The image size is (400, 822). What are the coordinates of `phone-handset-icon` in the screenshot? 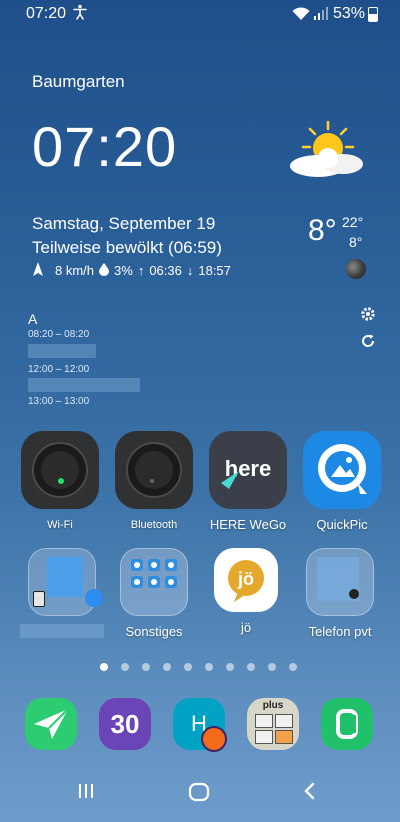 It's located at (347, 724).